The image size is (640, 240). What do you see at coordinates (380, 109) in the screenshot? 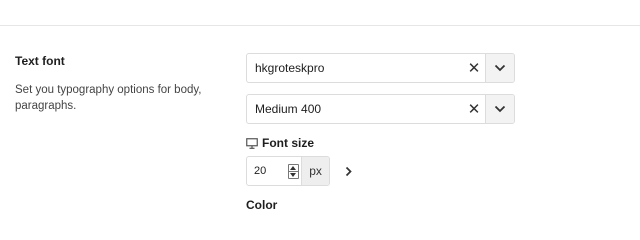
I see `font-weight-select: Medium 400 ✕` at bounding box center [380, 109].